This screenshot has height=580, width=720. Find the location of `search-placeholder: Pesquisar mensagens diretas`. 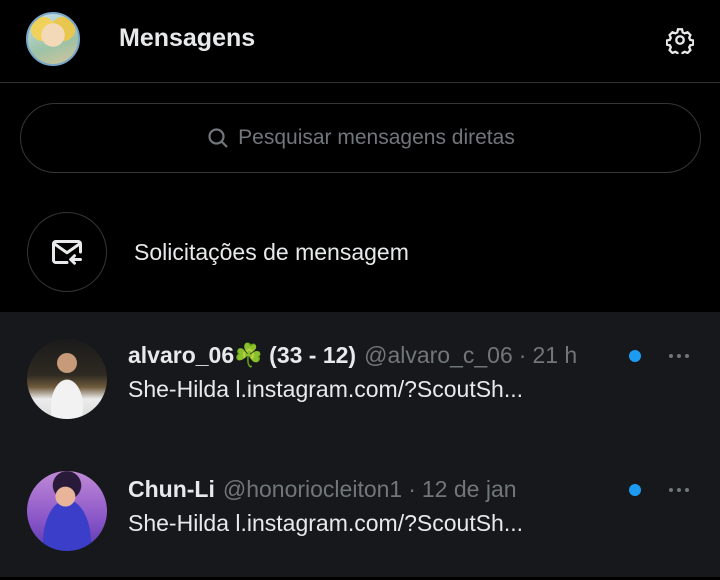

search-placeholder: Pesquisar mensagens diretas is located at coordinates (376, 137).